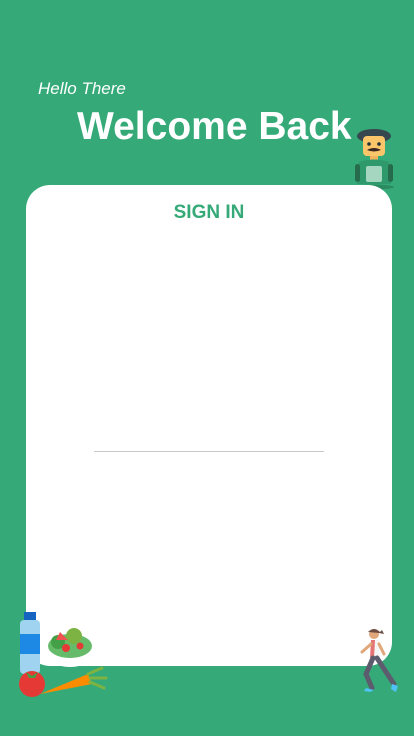  What do you see at coordinates (209, 451) in the screenshot?
I see `divider` at bounding box center [209, 451].